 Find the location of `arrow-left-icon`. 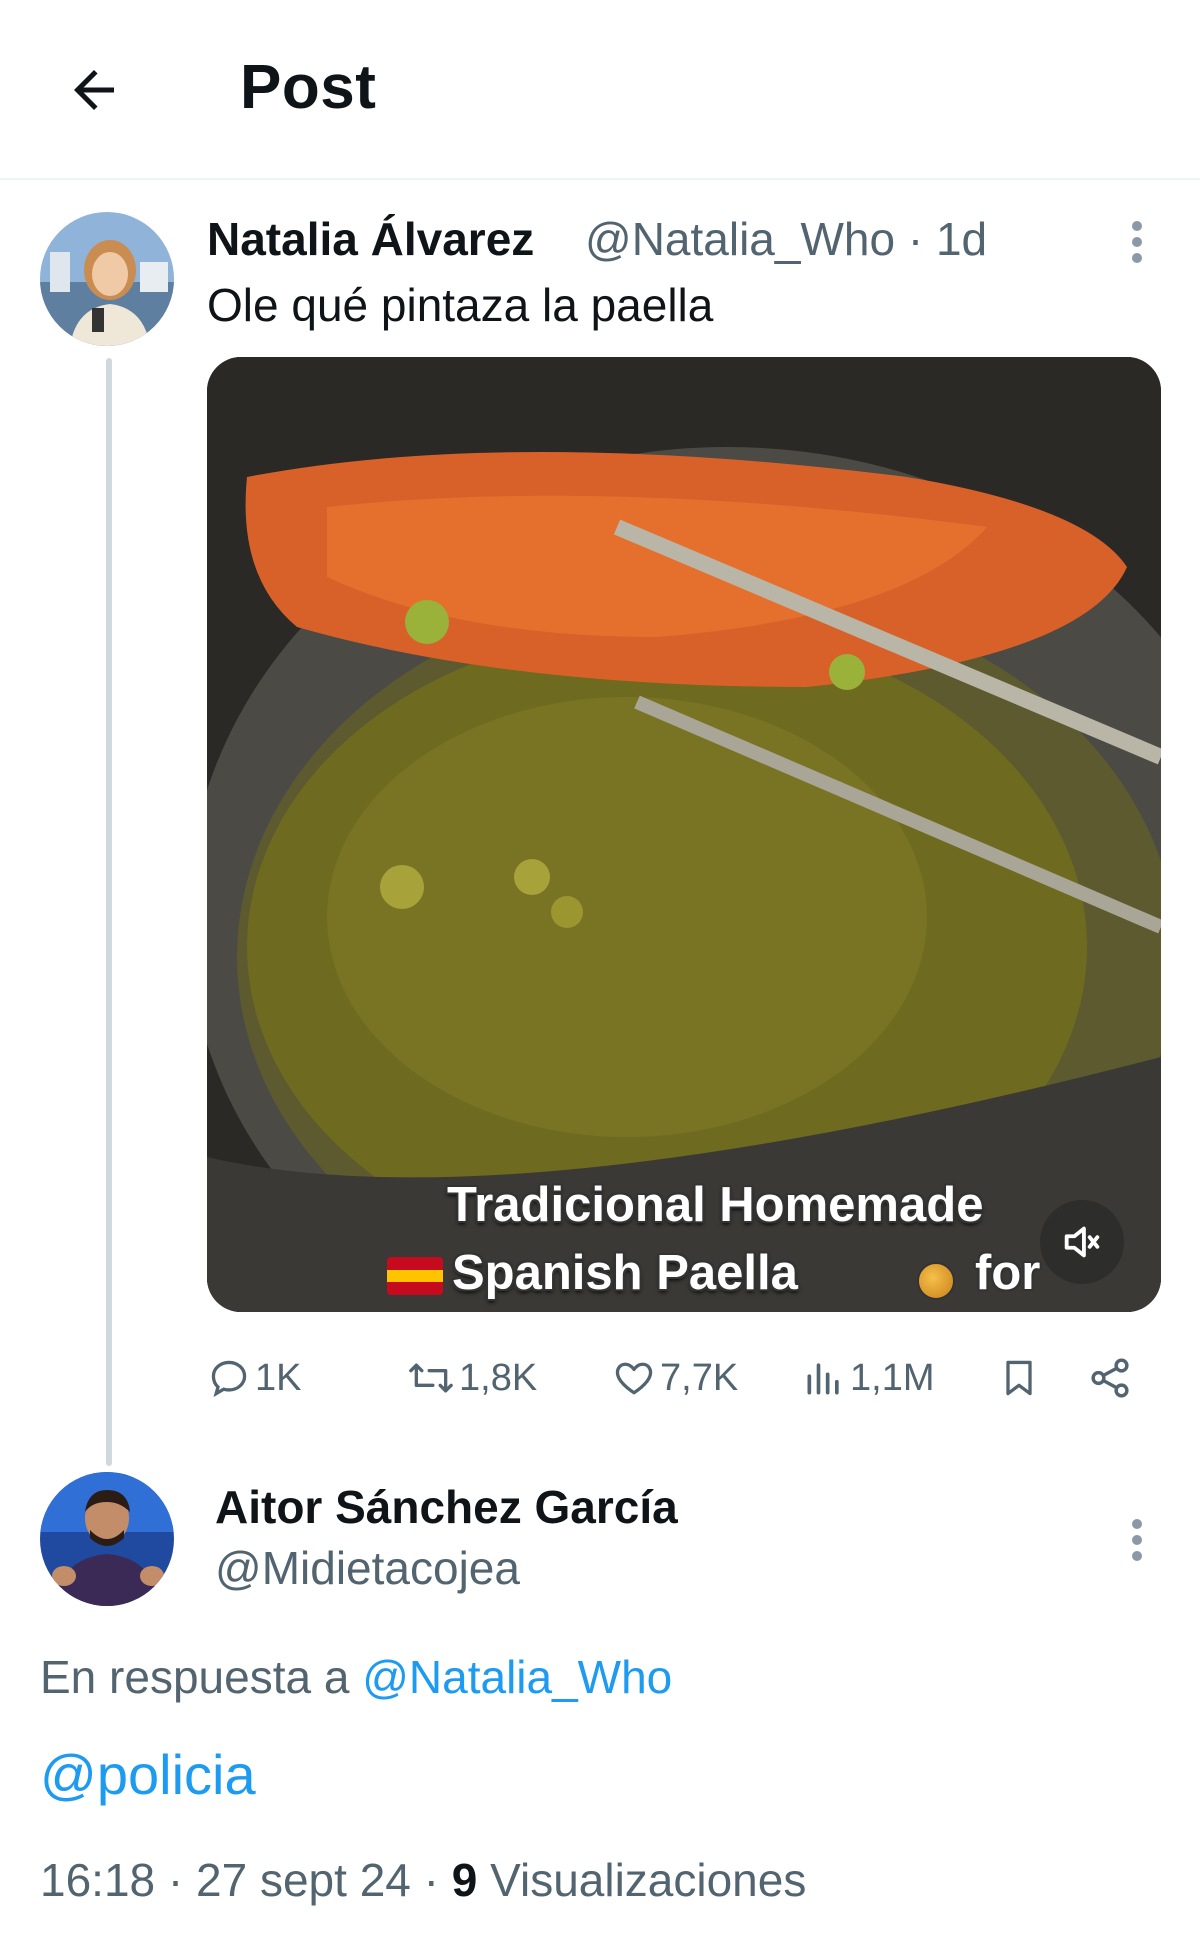

arrow-left-icon is located at coordinates (94, 90).